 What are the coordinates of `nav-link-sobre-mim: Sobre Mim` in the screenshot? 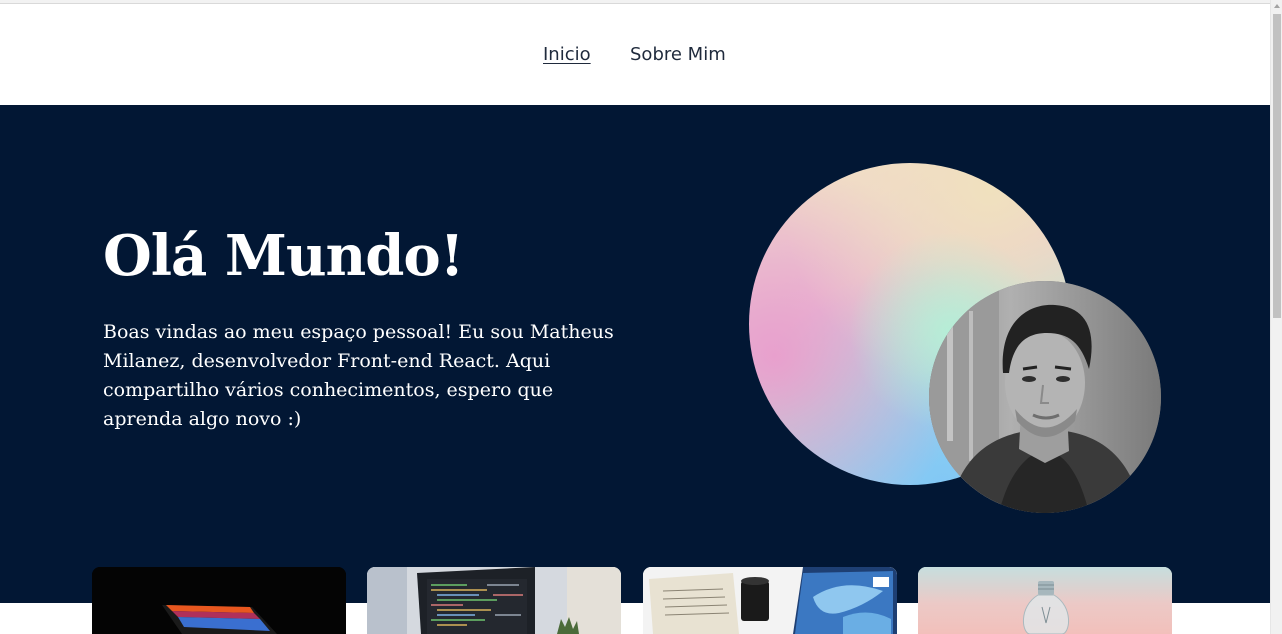 It's located at (678, 54).